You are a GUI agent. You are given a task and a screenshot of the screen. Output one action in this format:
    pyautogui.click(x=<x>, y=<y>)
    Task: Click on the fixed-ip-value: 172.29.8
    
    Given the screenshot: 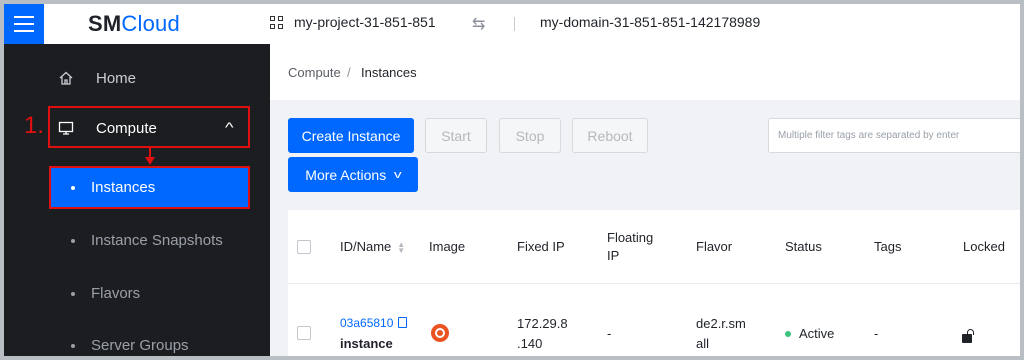 What is the action you would take?
    pyautogui.click(x=542, y=323)
    